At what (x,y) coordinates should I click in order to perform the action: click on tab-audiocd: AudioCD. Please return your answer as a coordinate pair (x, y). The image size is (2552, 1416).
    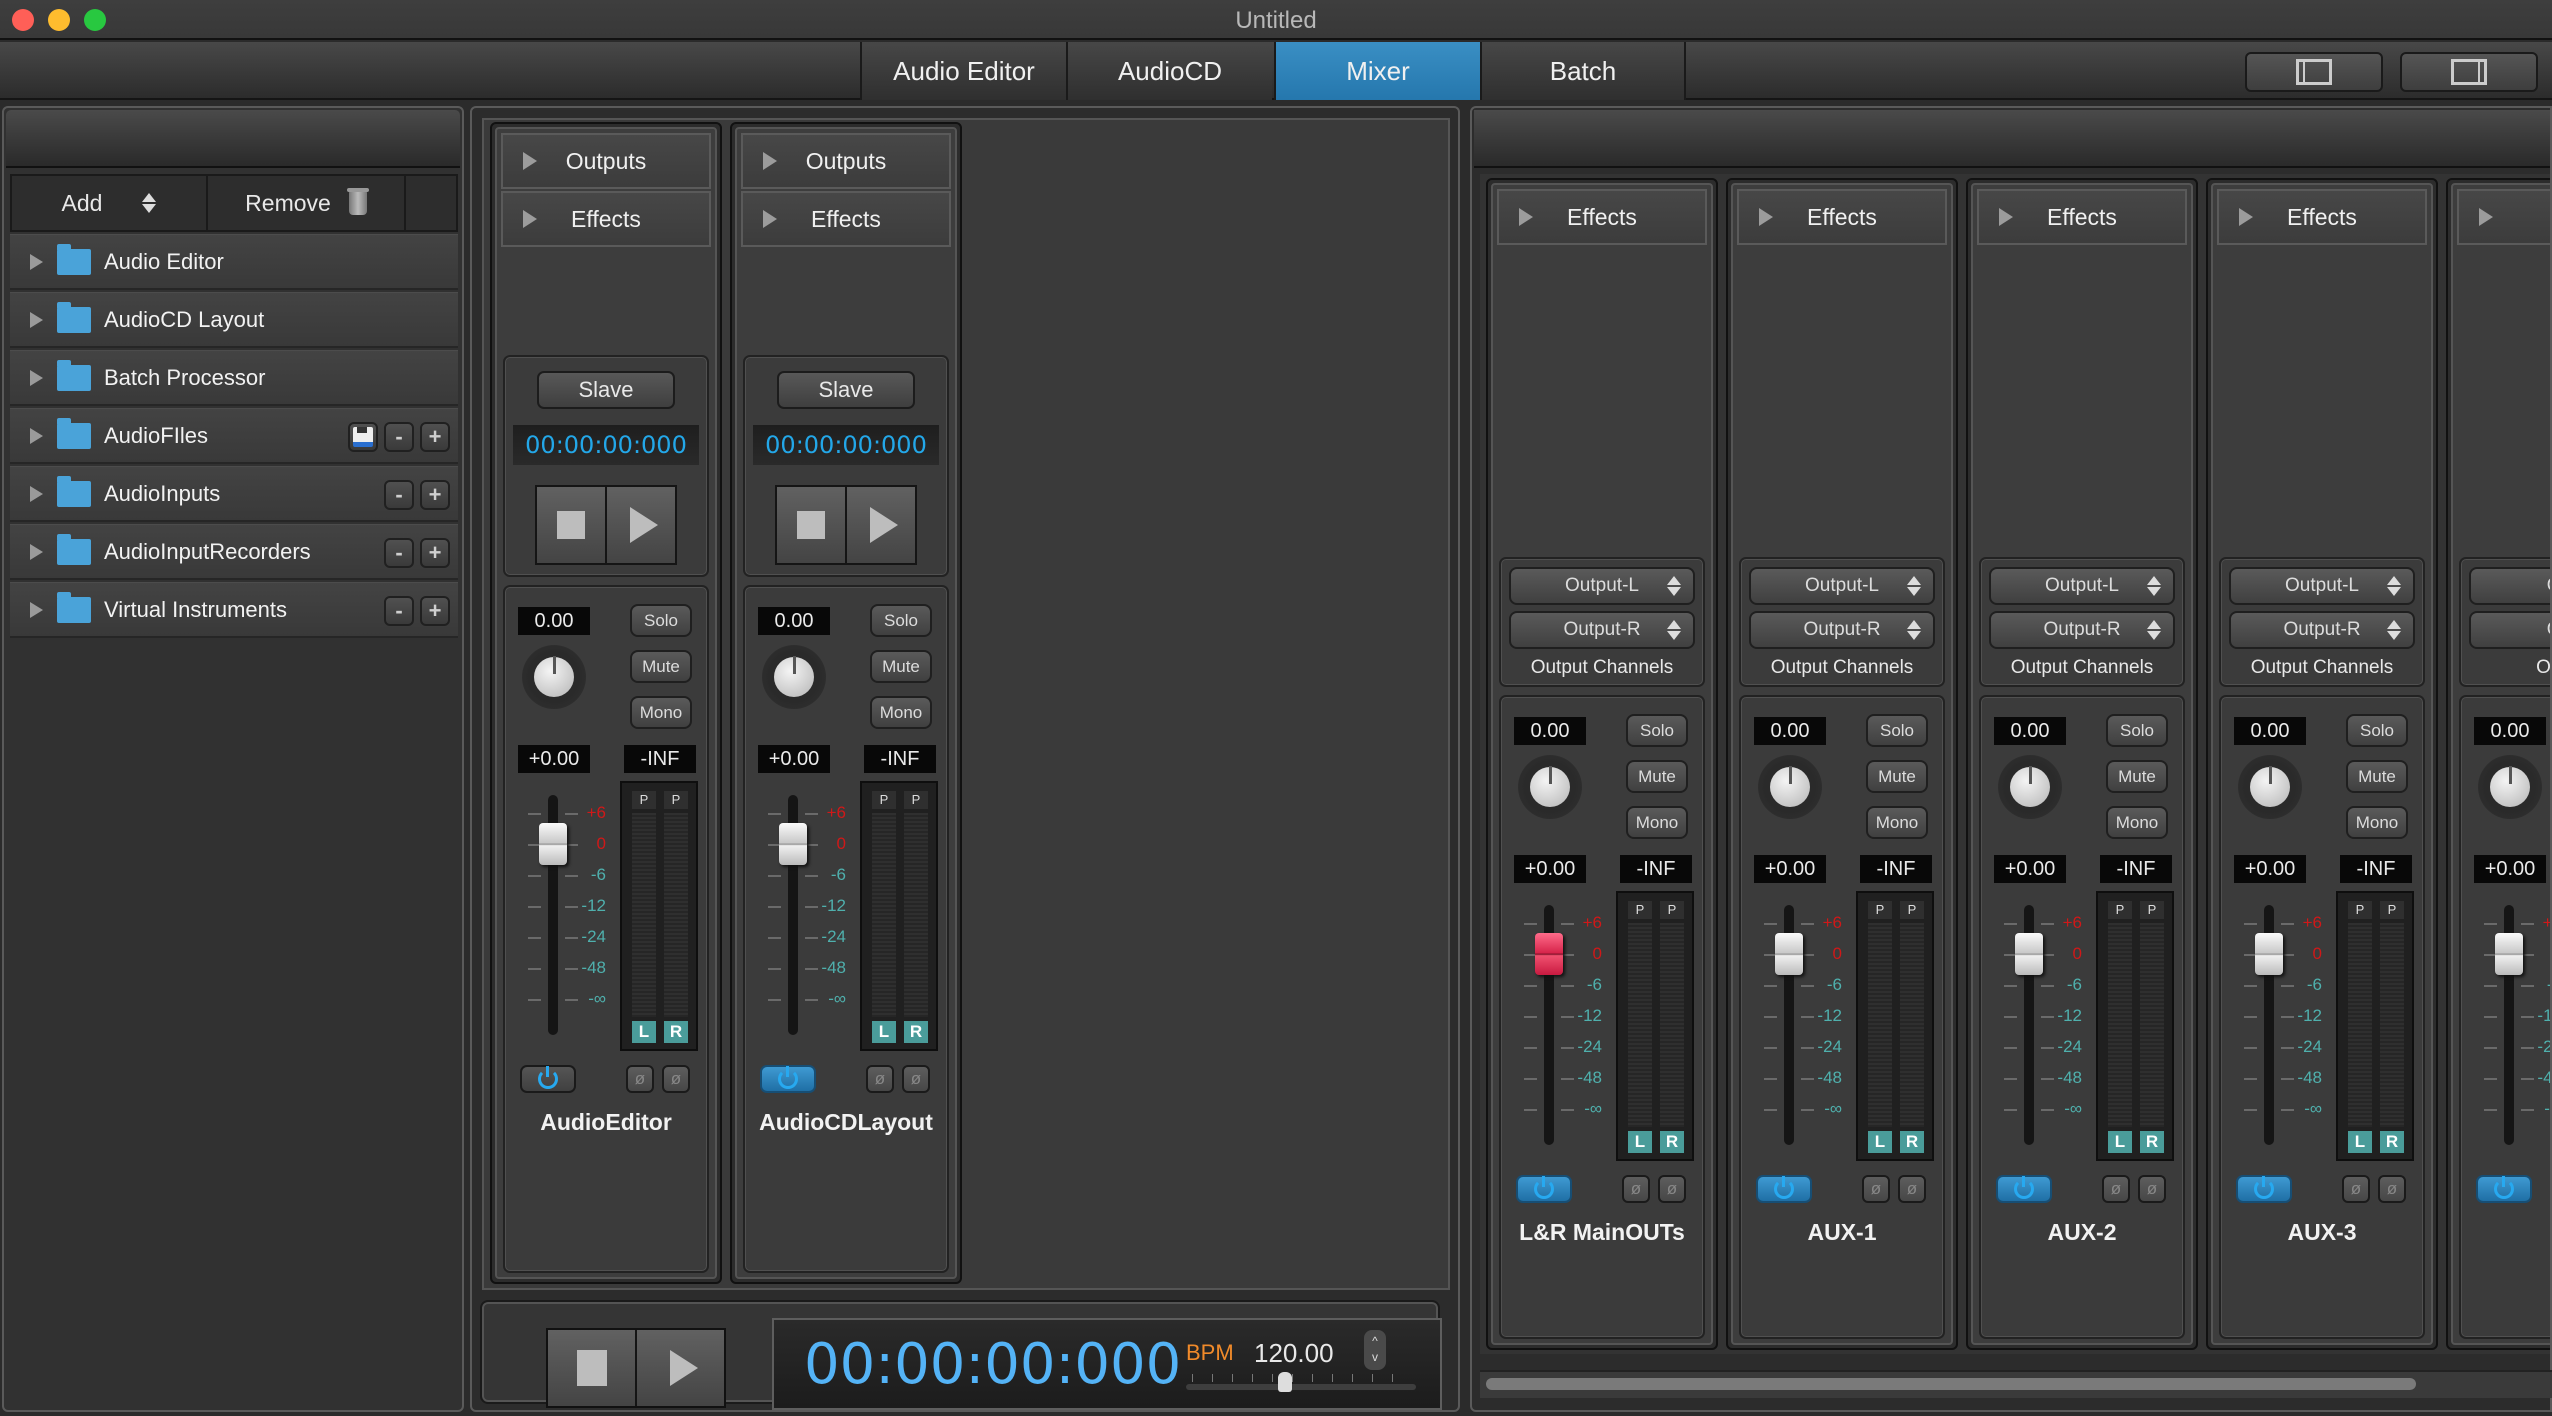
    Looking at the image, I should click on (1169, 71).